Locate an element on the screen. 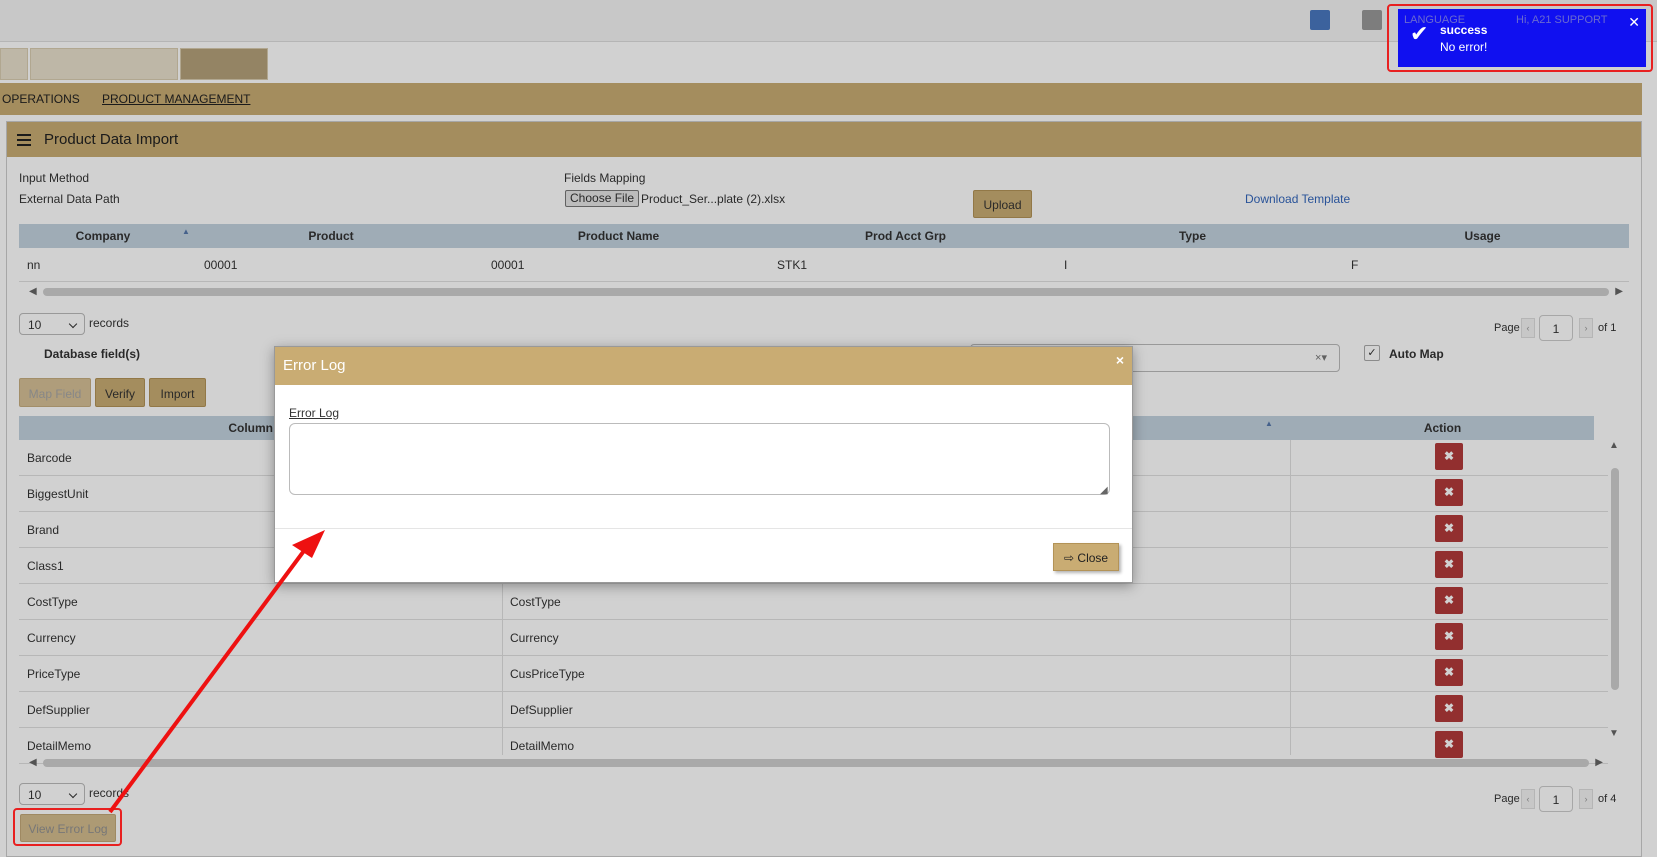 The image size is (1657, 857). close-button-label: Close is located at coordinates (1093, 558).